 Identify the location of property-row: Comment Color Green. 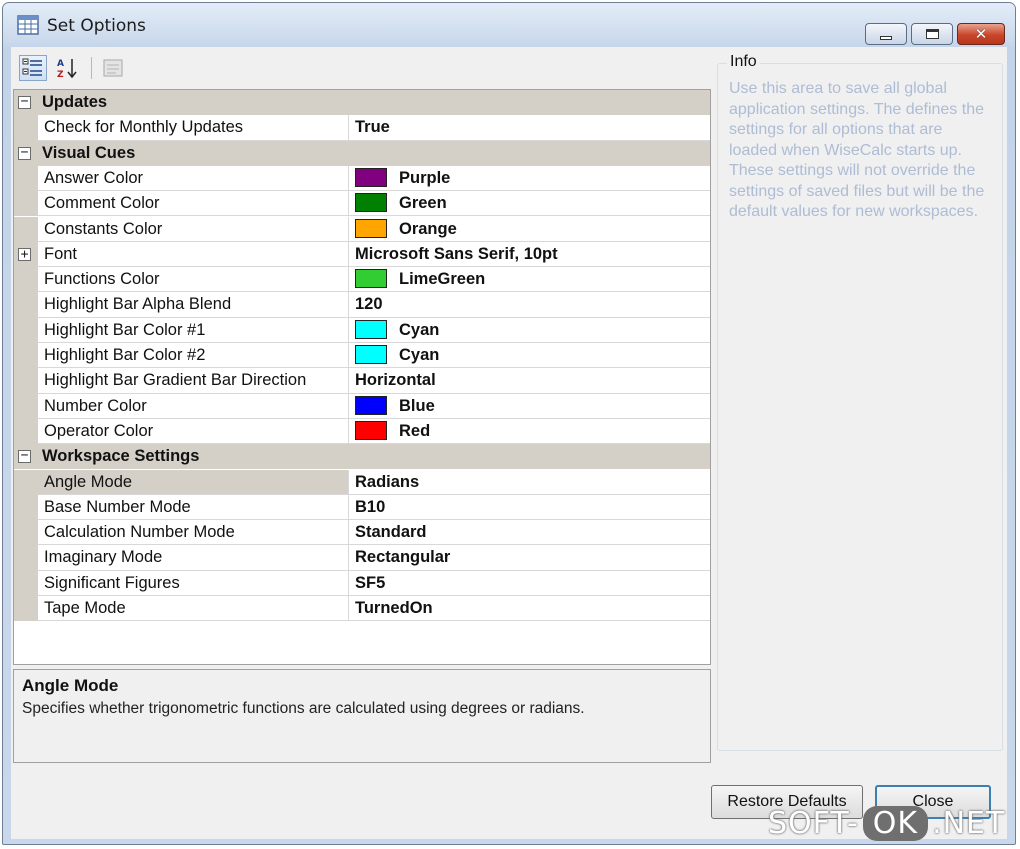
(362, 204).